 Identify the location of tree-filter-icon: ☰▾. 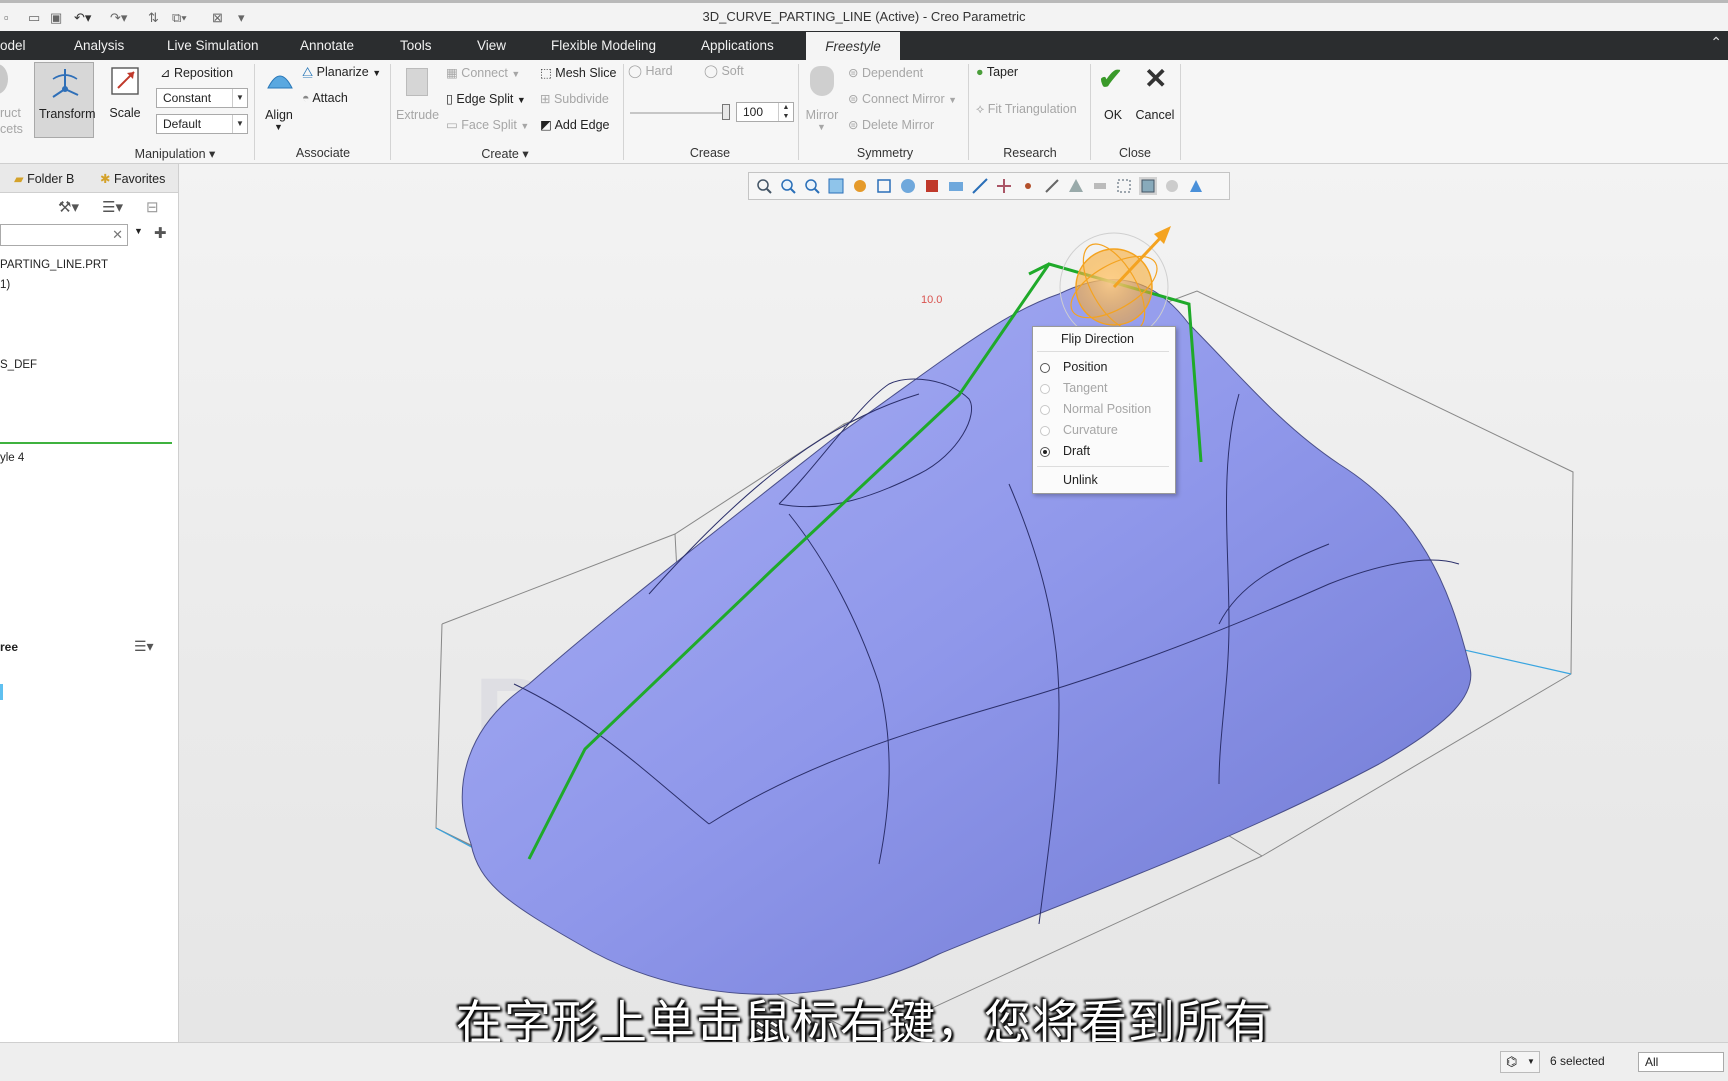
(112, 207).